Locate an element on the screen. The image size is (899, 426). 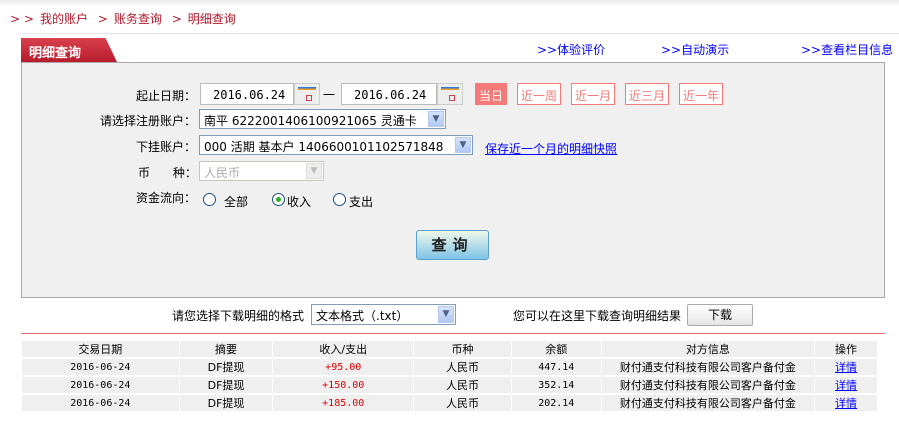
quick-3month-button: 近三月 is located at coordinates (647, 94).